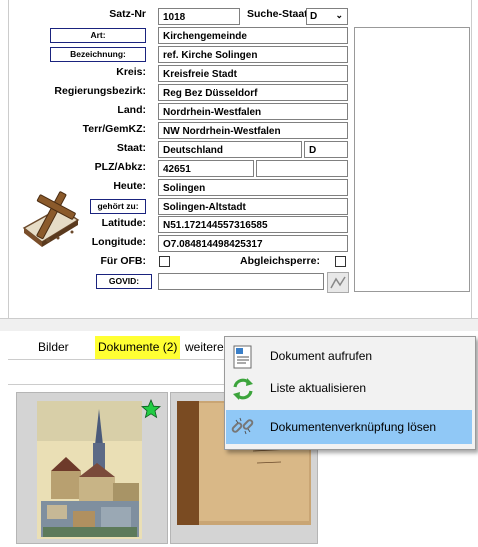  Describe the element at coordinates (327, 16) in the screenshot. I see `suche-select: D ⌄` at that location.